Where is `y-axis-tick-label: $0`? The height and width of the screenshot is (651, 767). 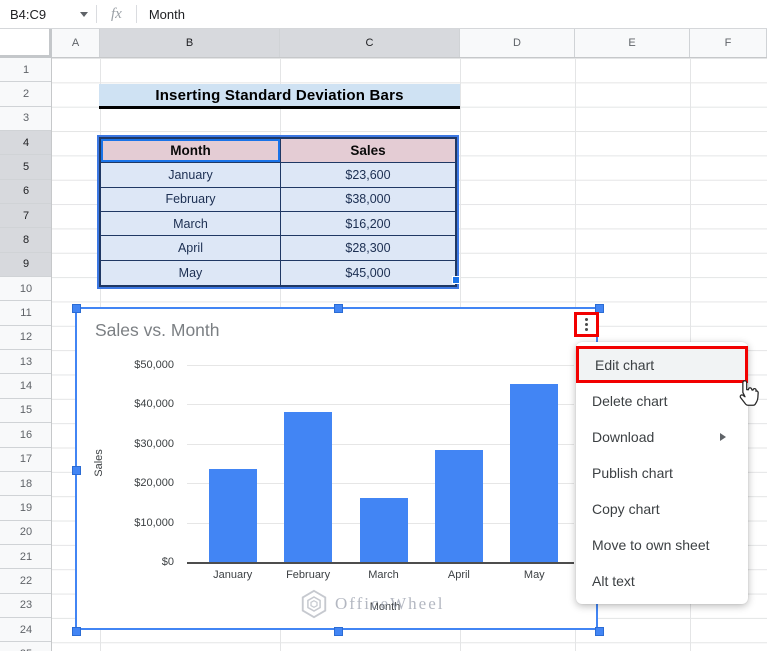
y-axis-tick-label: $0 is located at coordinates (167, 562).